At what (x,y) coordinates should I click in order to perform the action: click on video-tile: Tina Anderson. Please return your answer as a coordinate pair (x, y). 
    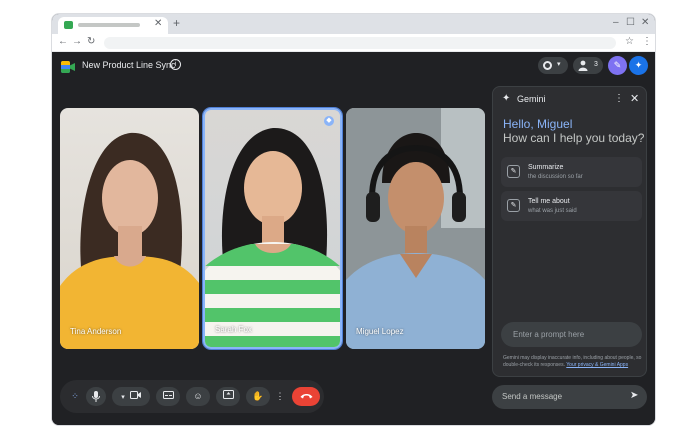
    Looking at the image, I should click on (129, 228).